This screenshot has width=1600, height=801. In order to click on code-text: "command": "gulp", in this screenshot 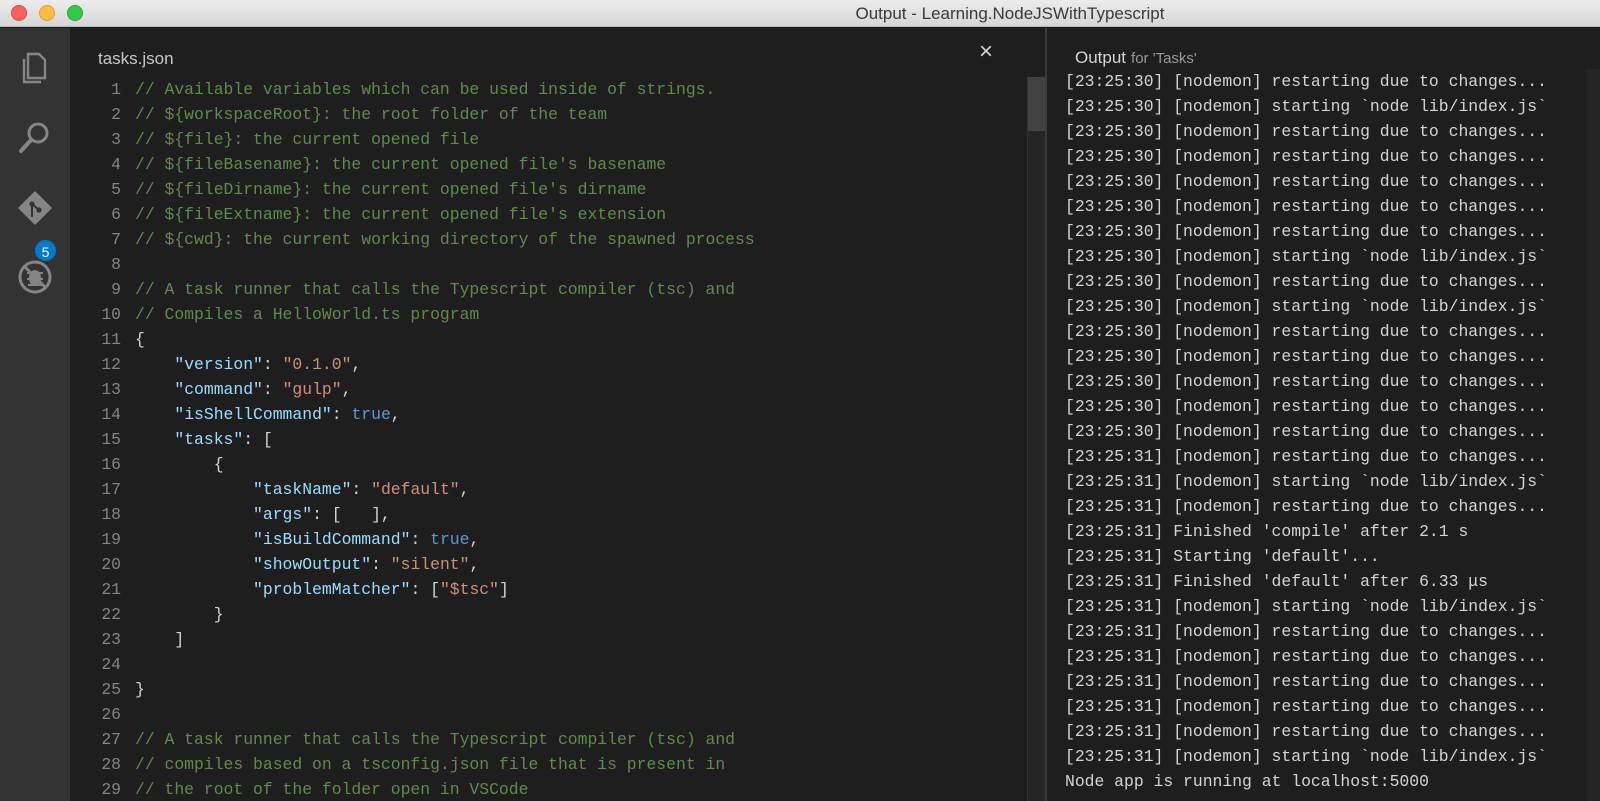, I will do `click(238, 389)`.